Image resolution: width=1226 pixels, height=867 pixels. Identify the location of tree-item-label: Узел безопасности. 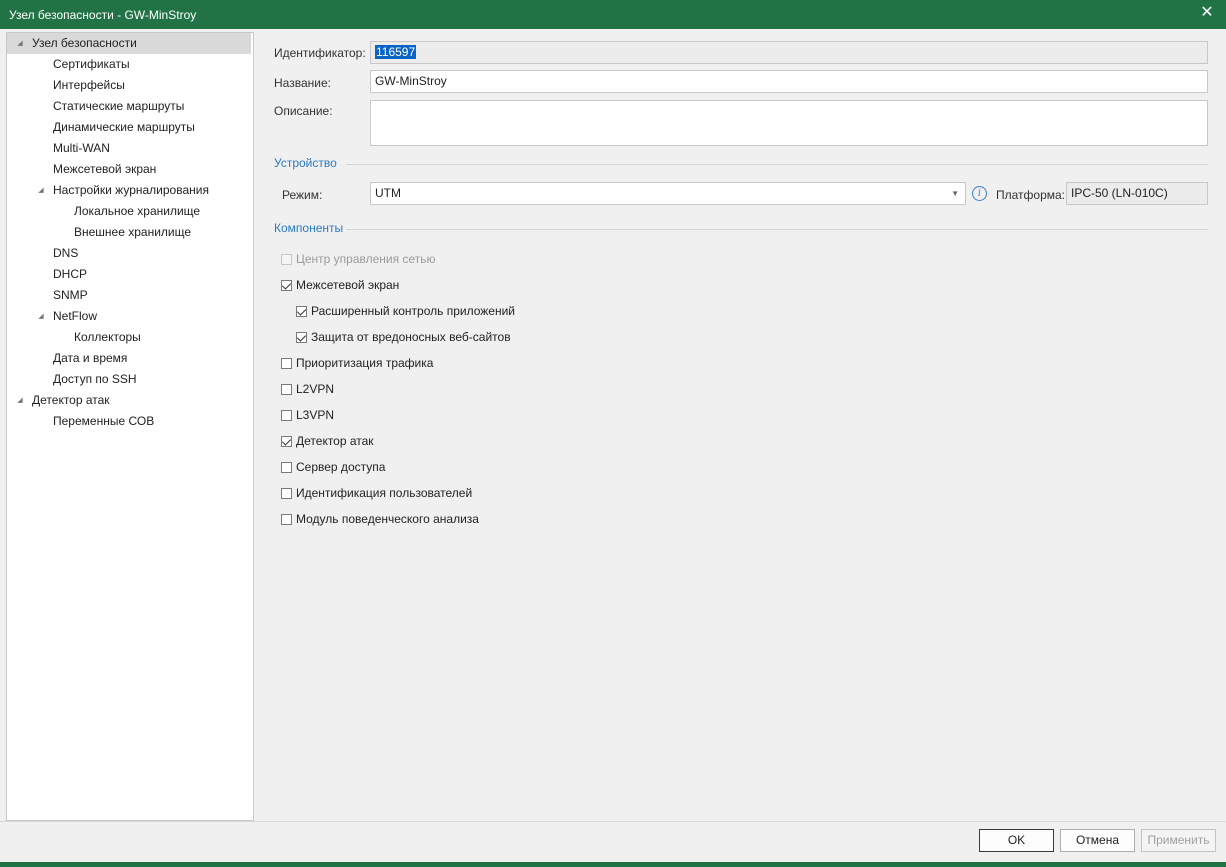
(84, 43).